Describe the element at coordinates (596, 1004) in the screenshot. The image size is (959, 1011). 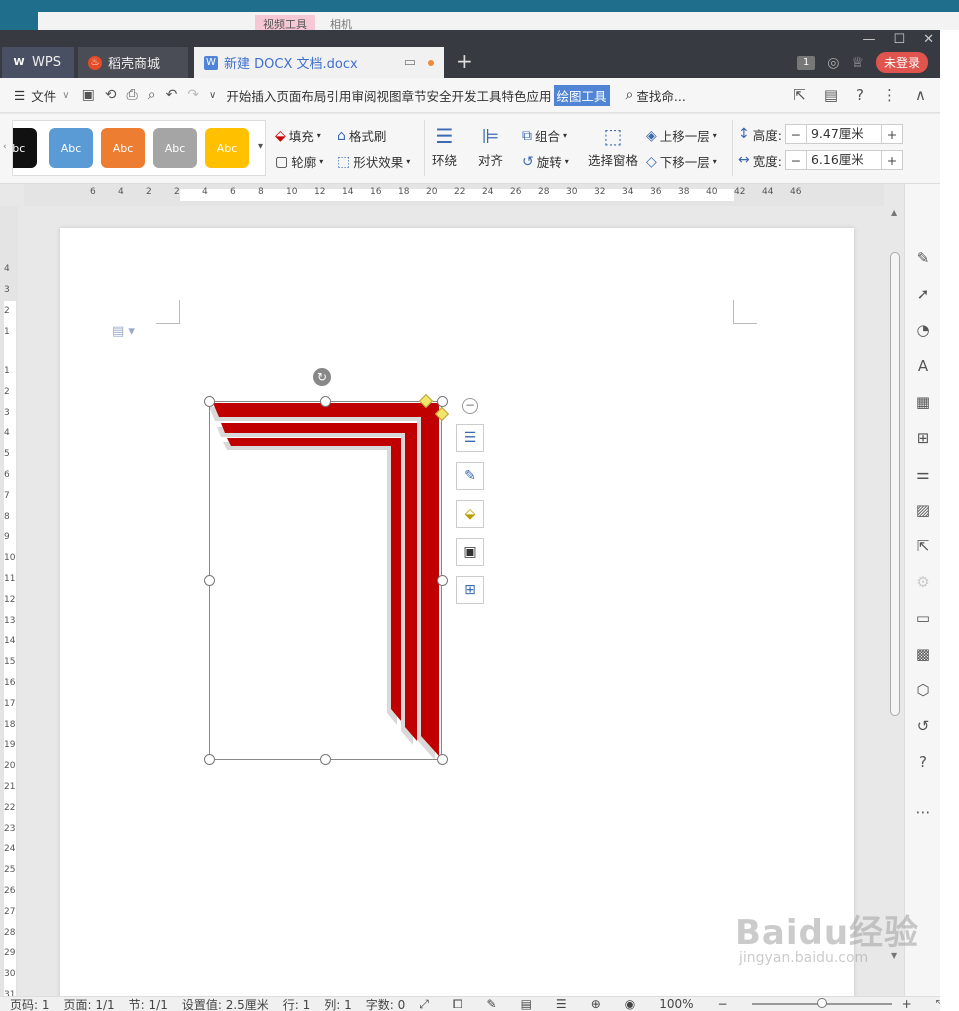
I see `web-view-icon: ⊕` at that location.